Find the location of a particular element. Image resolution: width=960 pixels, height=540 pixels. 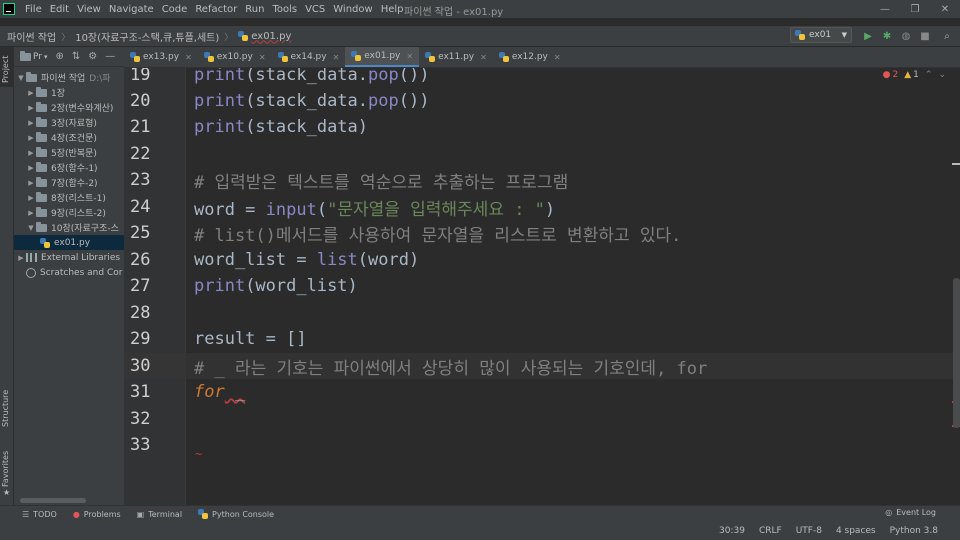

indent-setting: 4 spaces is located at coordinates (856, 531).